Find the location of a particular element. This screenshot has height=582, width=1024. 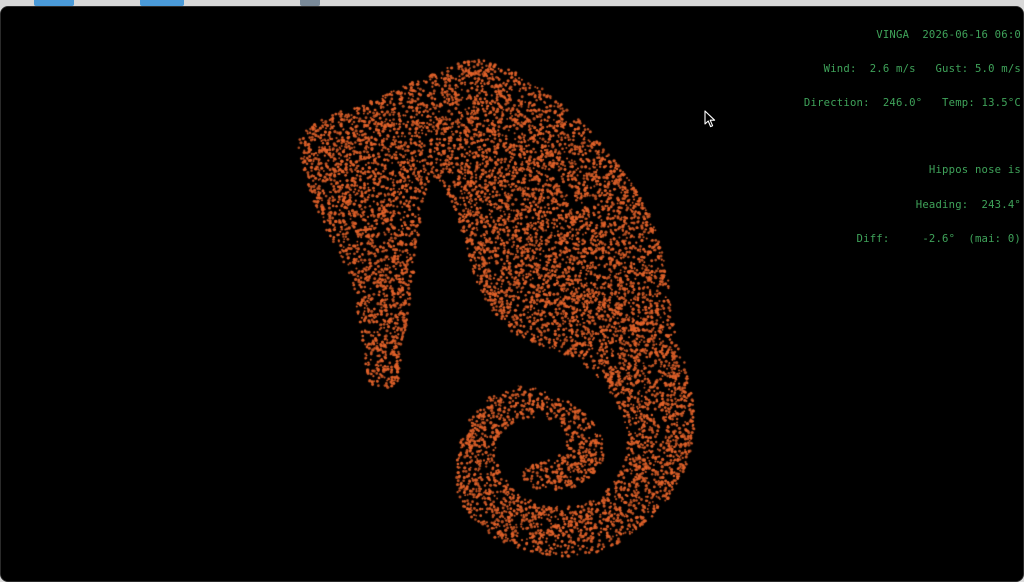

hud-heading: Heading: 243.4° is located at coordinates (968, 204).